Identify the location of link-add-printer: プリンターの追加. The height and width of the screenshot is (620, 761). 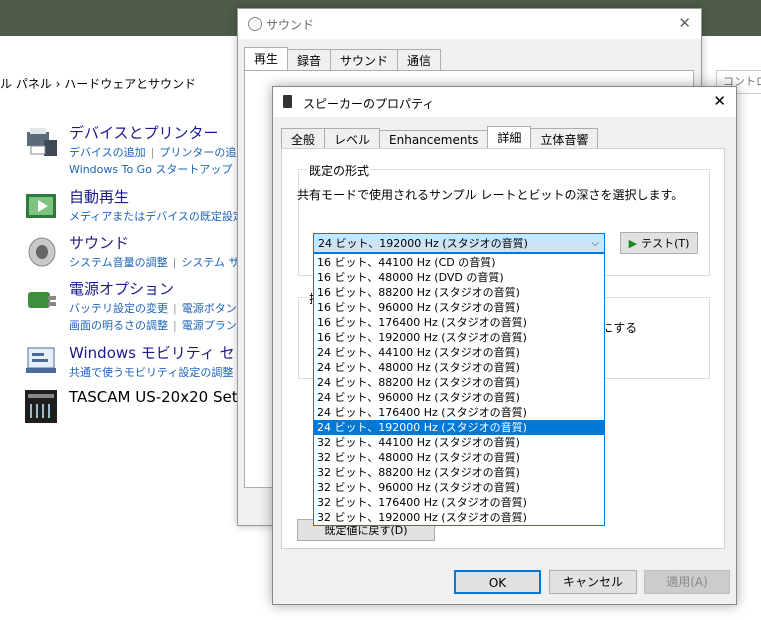
(203, 152).